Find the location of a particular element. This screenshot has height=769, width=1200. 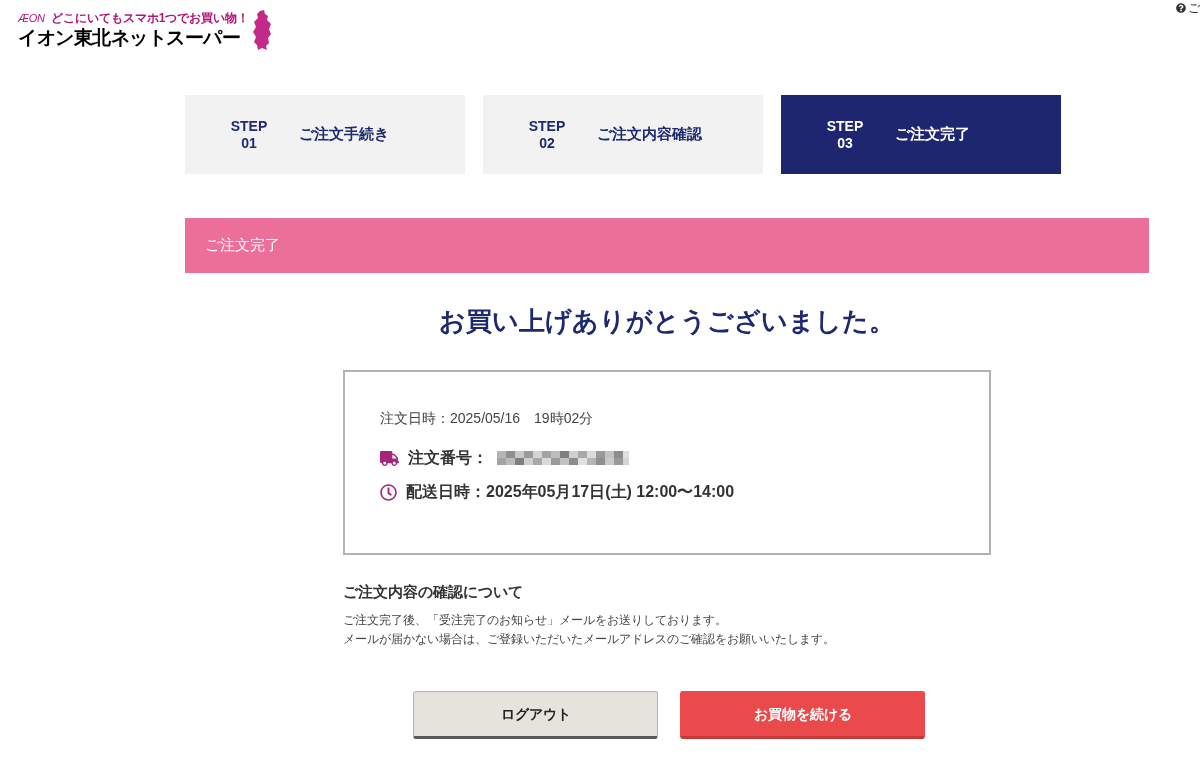

logout-button: ログアウト is located at coordinates (535, 715).